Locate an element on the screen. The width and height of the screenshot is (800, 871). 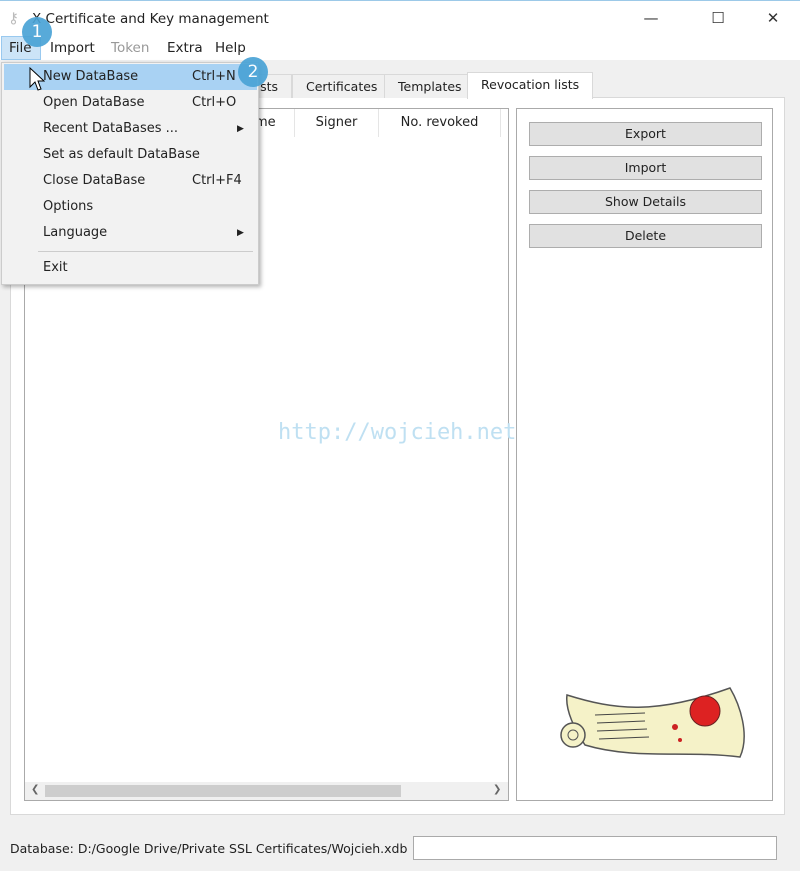
column-header-signer: Signer is located at coordinates (337, 123).